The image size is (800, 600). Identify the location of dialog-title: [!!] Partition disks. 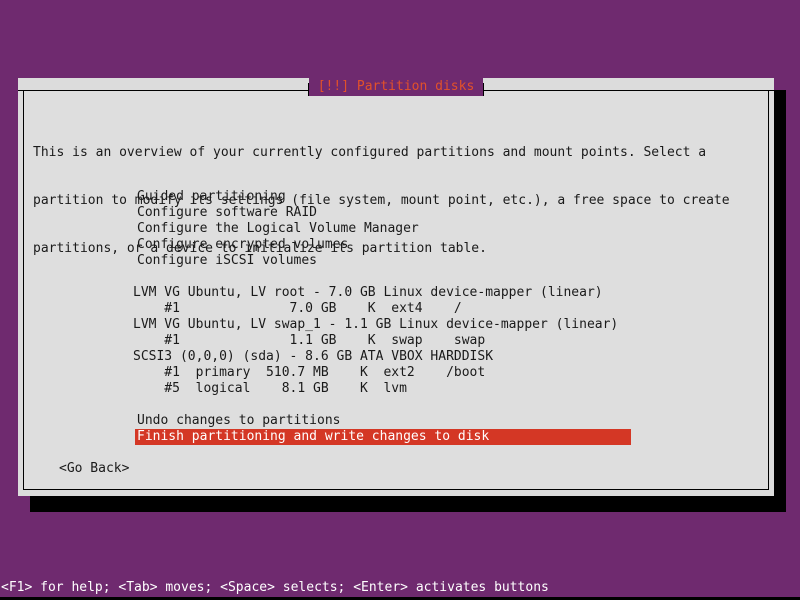
(396, 87).